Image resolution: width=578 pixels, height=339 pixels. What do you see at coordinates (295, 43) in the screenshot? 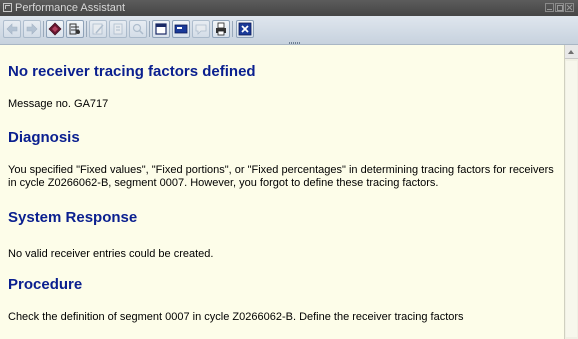
I see `toolbar-grip` at bounding box center [295, 43].